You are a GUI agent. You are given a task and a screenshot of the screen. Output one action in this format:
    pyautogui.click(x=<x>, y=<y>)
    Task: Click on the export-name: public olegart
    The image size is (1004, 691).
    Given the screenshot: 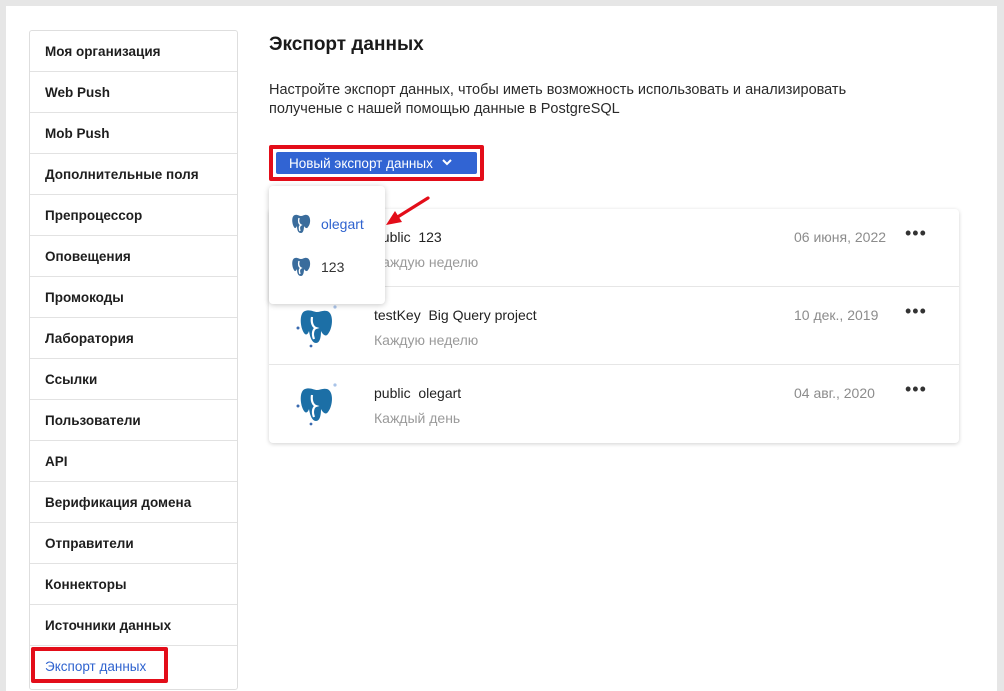 What is the action you would take?
    pyautogui.click(x=418, y=393)
    